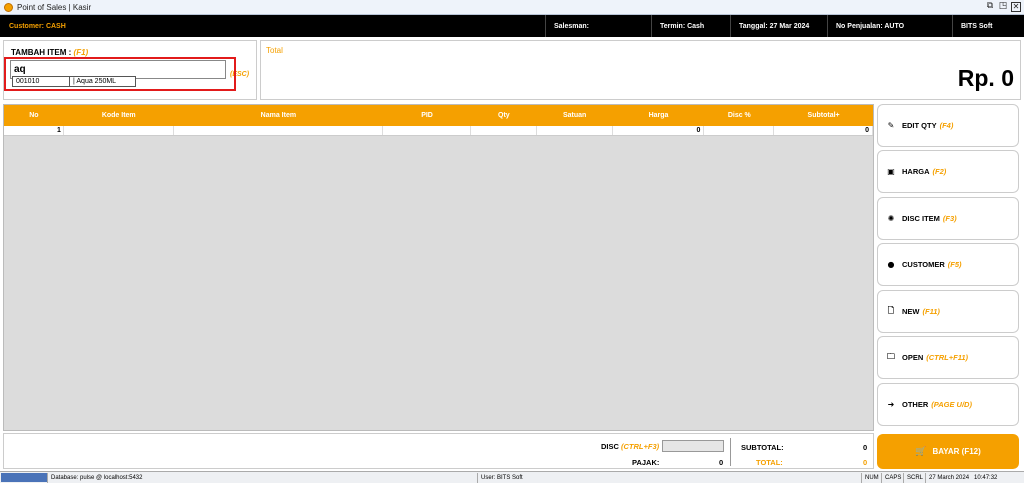  Describe the element at coordinates (892, 477) in the screenshot. I see `caps-lock-status: CAPS` at that location.